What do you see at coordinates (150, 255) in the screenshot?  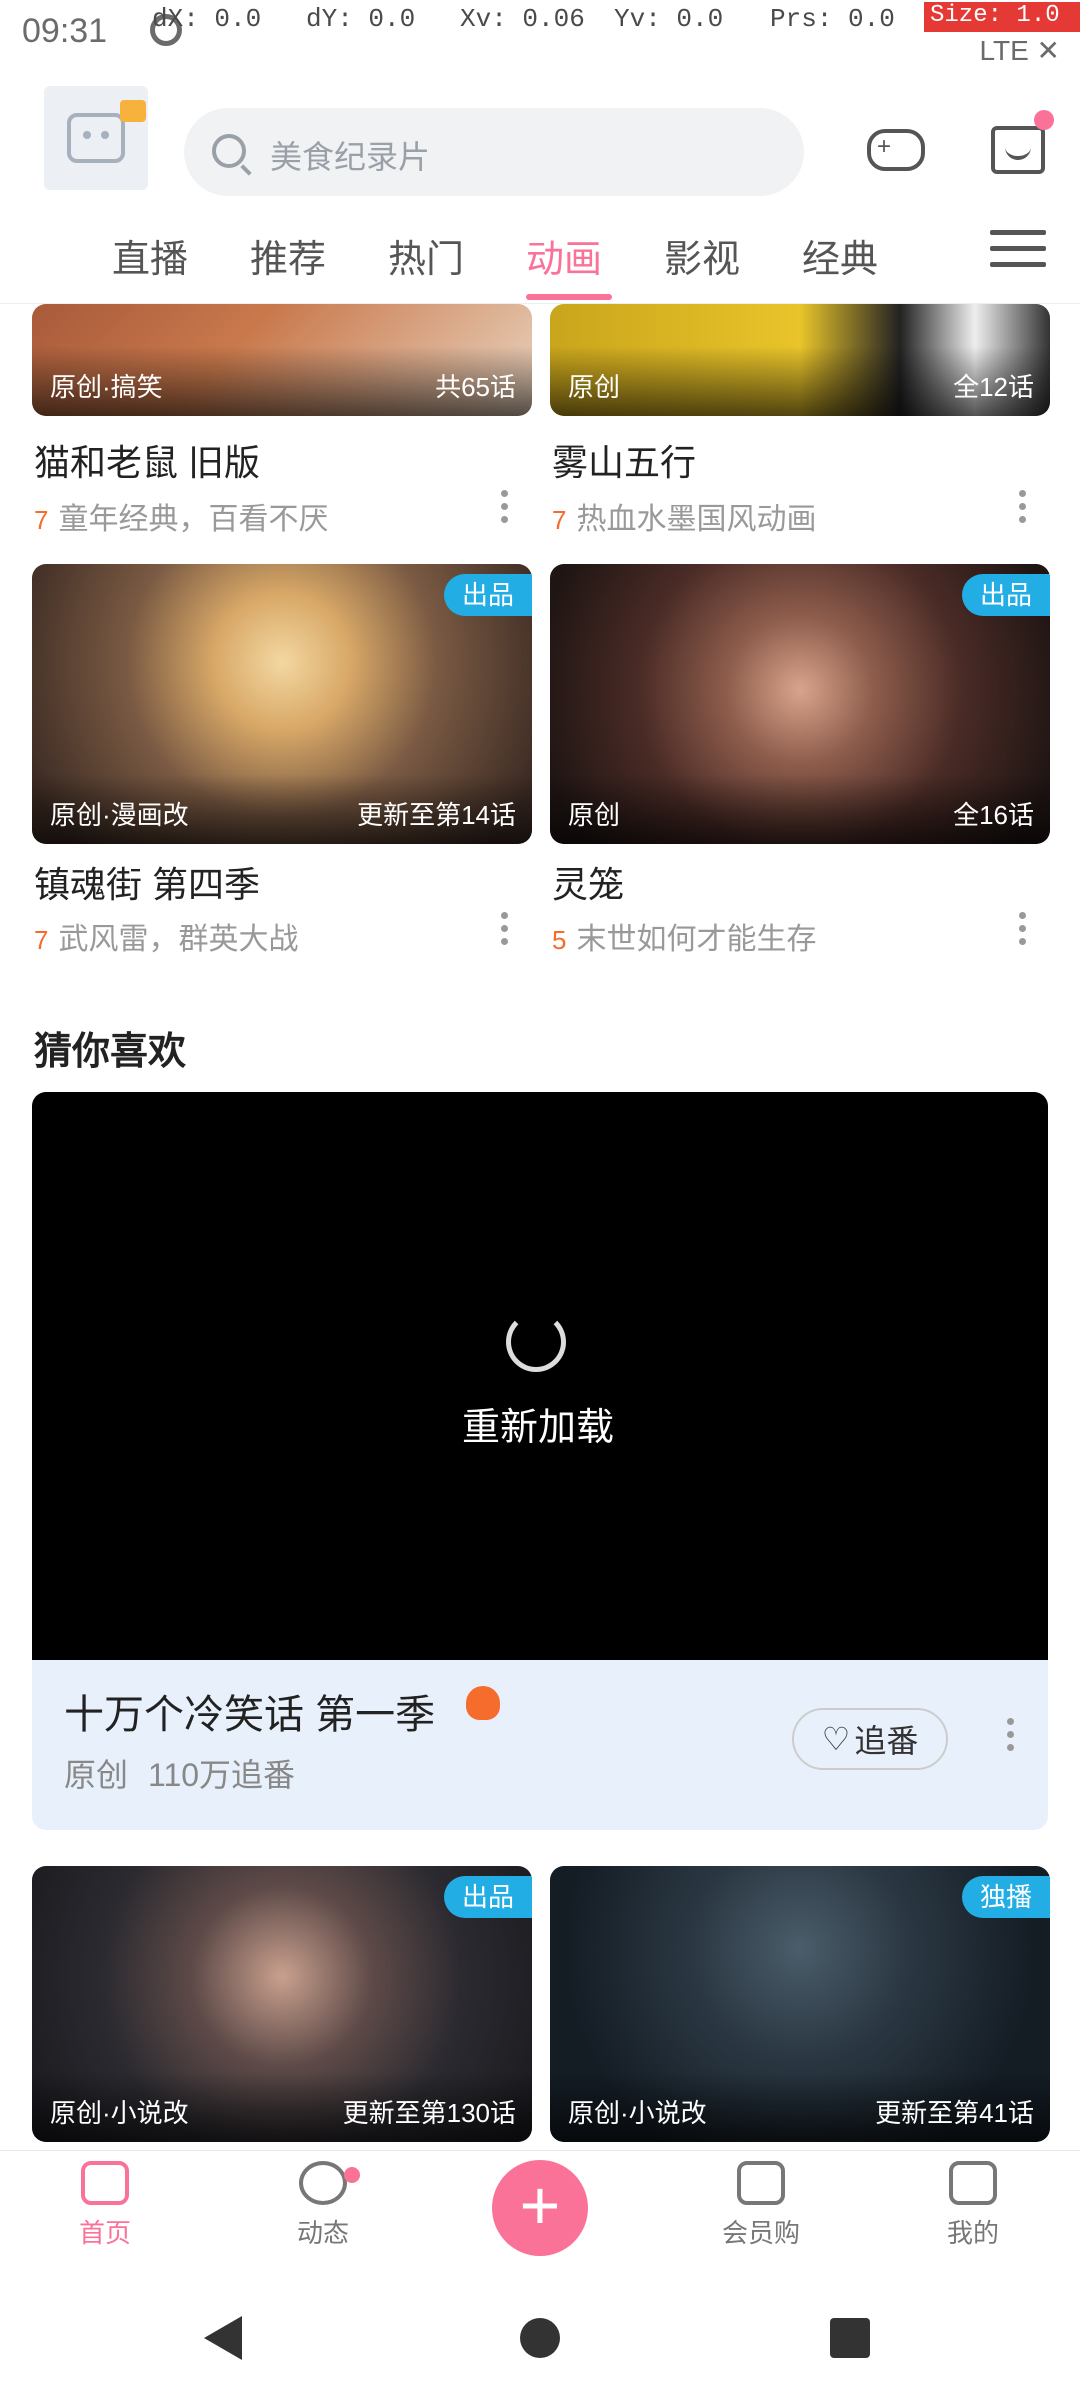 I see `tab-live: 直播` at bounding box center [150, 255].